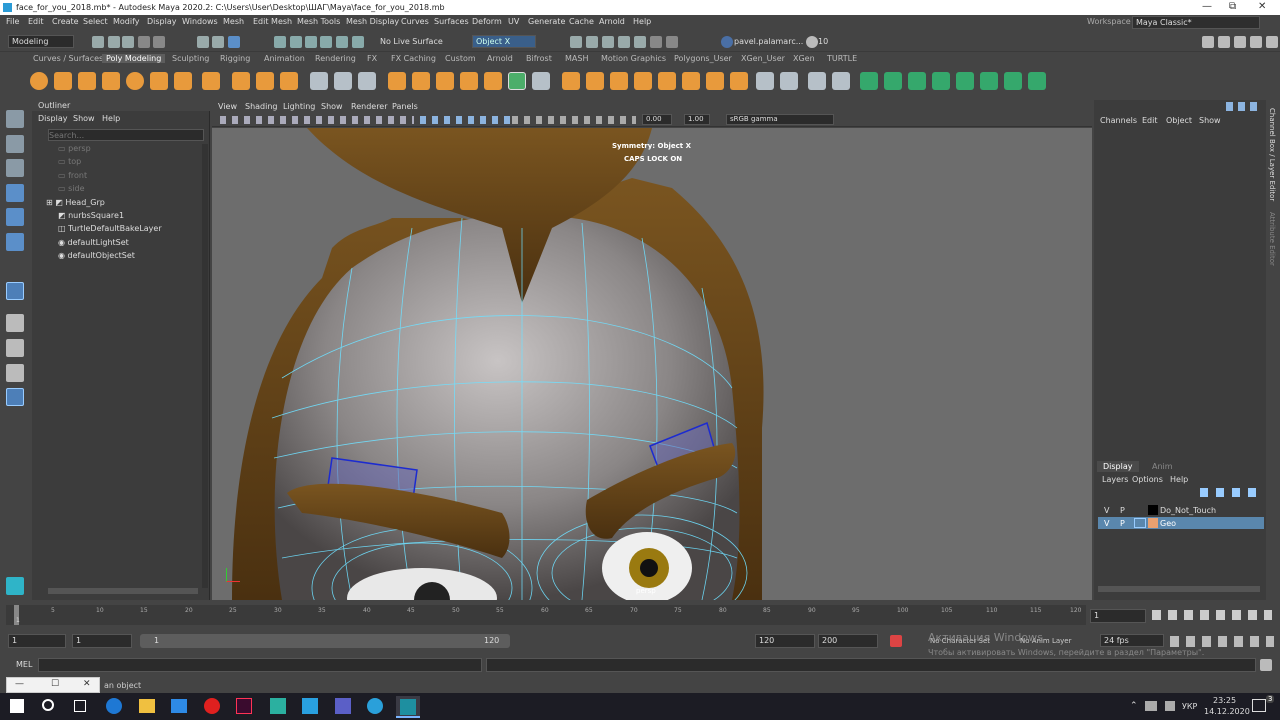  I want to click on exposure-field: 0.00, so click(657, 119).